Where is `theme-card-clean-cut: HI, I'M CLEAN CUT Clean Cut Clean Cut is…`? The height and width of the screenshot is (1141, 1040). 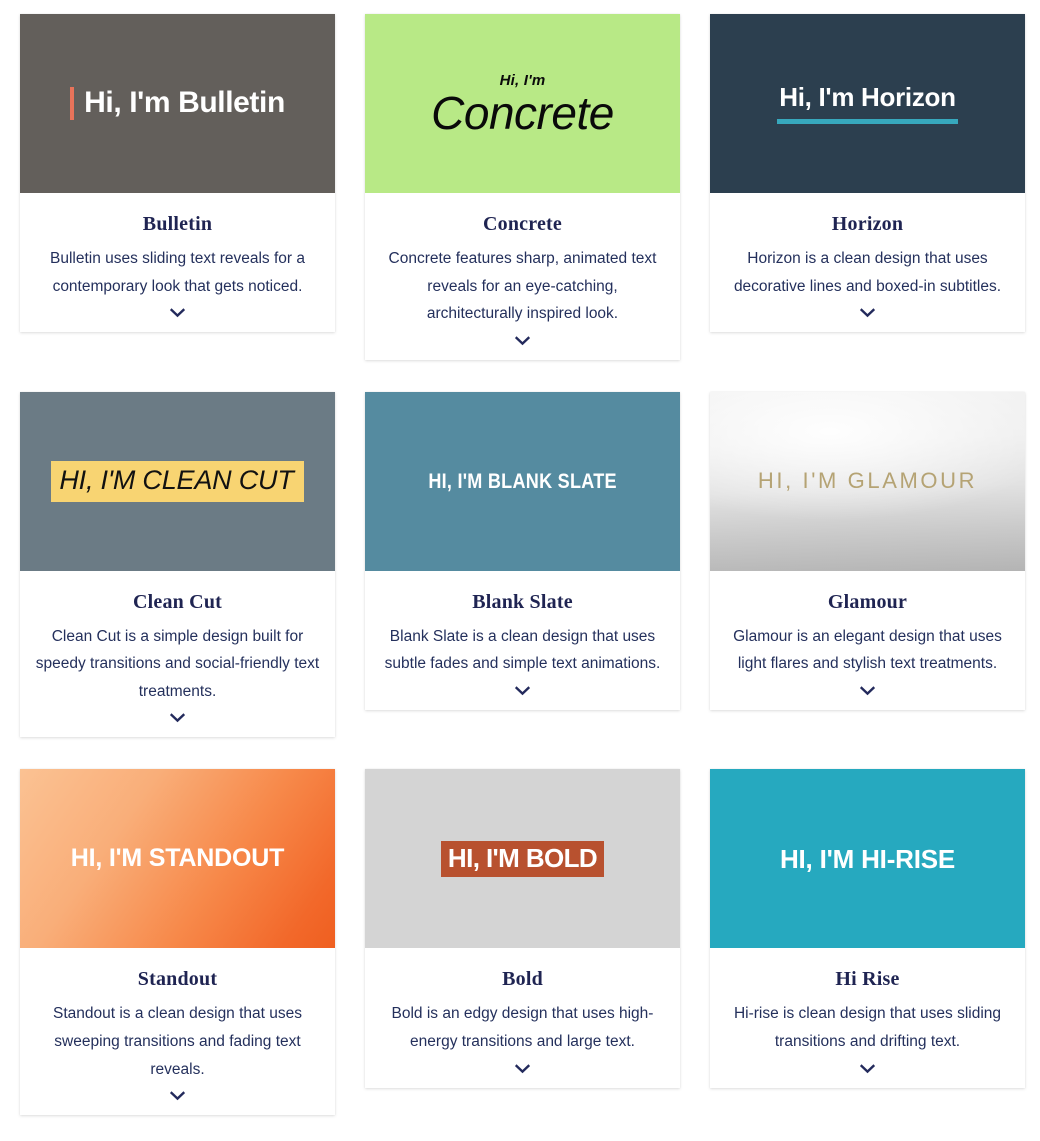 theme-card-clean-cut: HI, I'M CLEAN CUT Clean Cut Clean Cut is… is located at coordinates (177, 564).